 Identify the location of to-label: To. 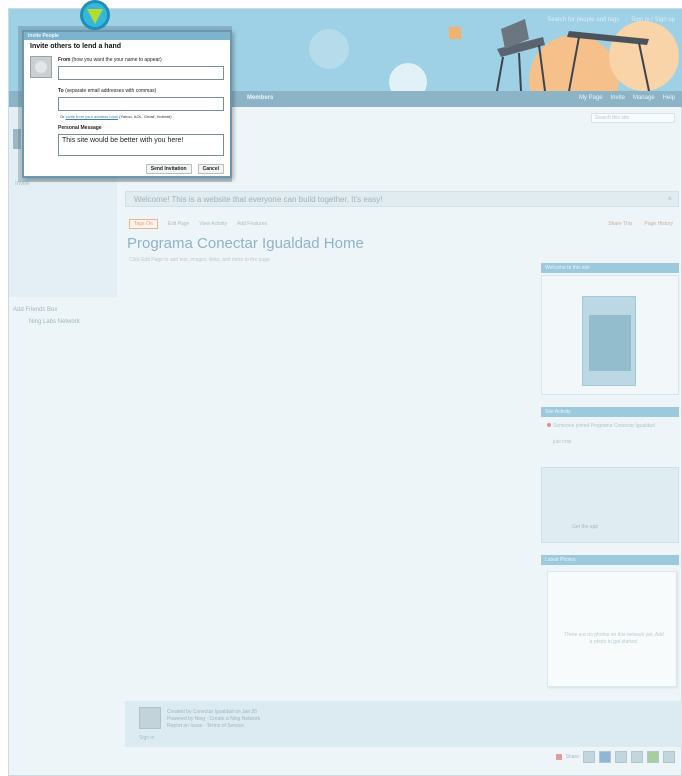
(61, 91).